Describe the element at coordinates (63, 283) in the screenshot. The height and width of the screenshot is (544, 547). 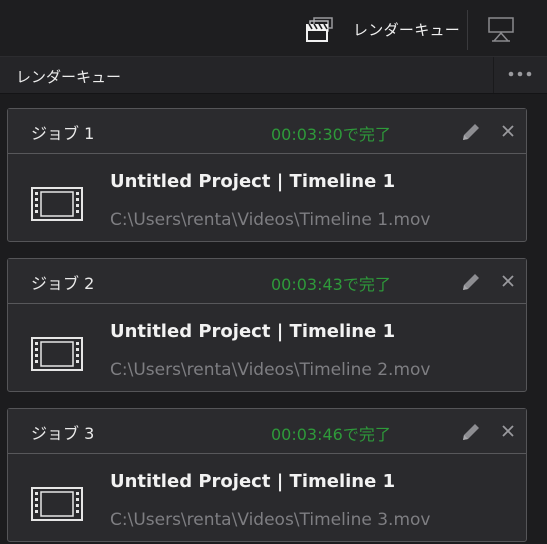
I see `job-name: ジョブ 2` at that location.